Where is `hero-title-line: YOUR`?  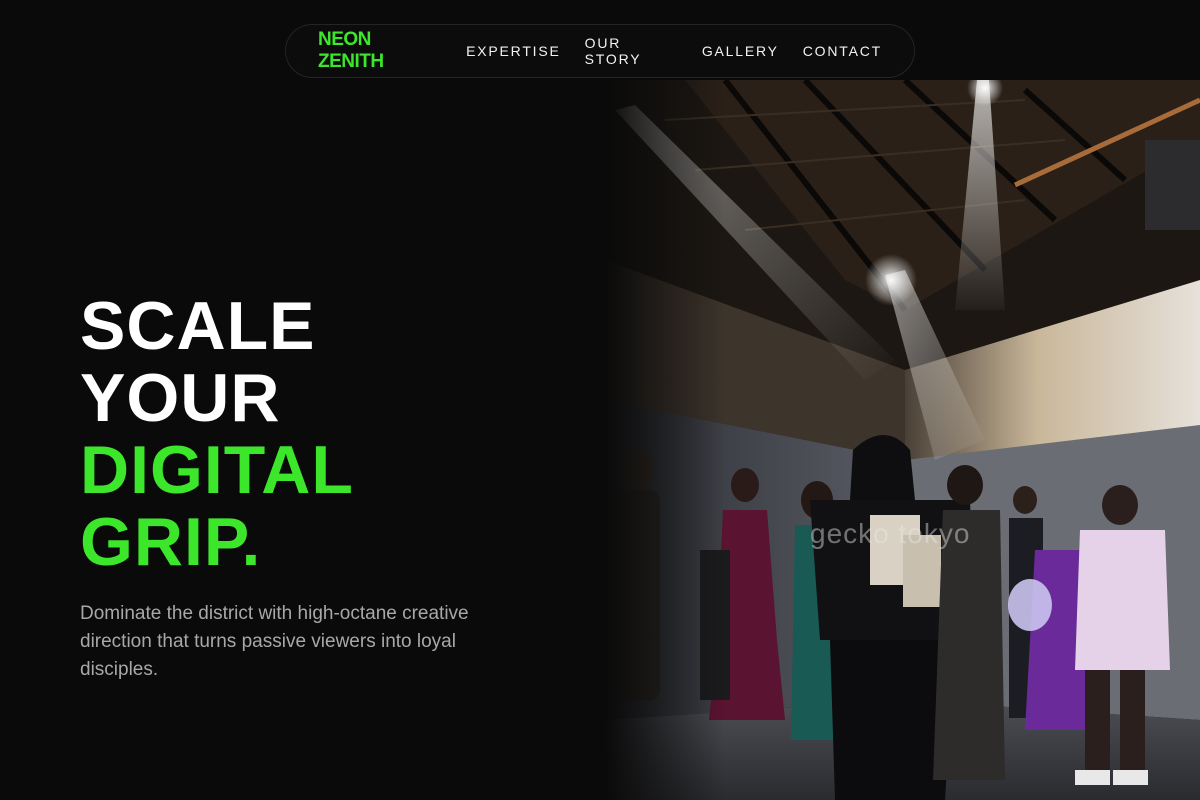
hero-title-line: YOUR is located at coordinates (180, 398).